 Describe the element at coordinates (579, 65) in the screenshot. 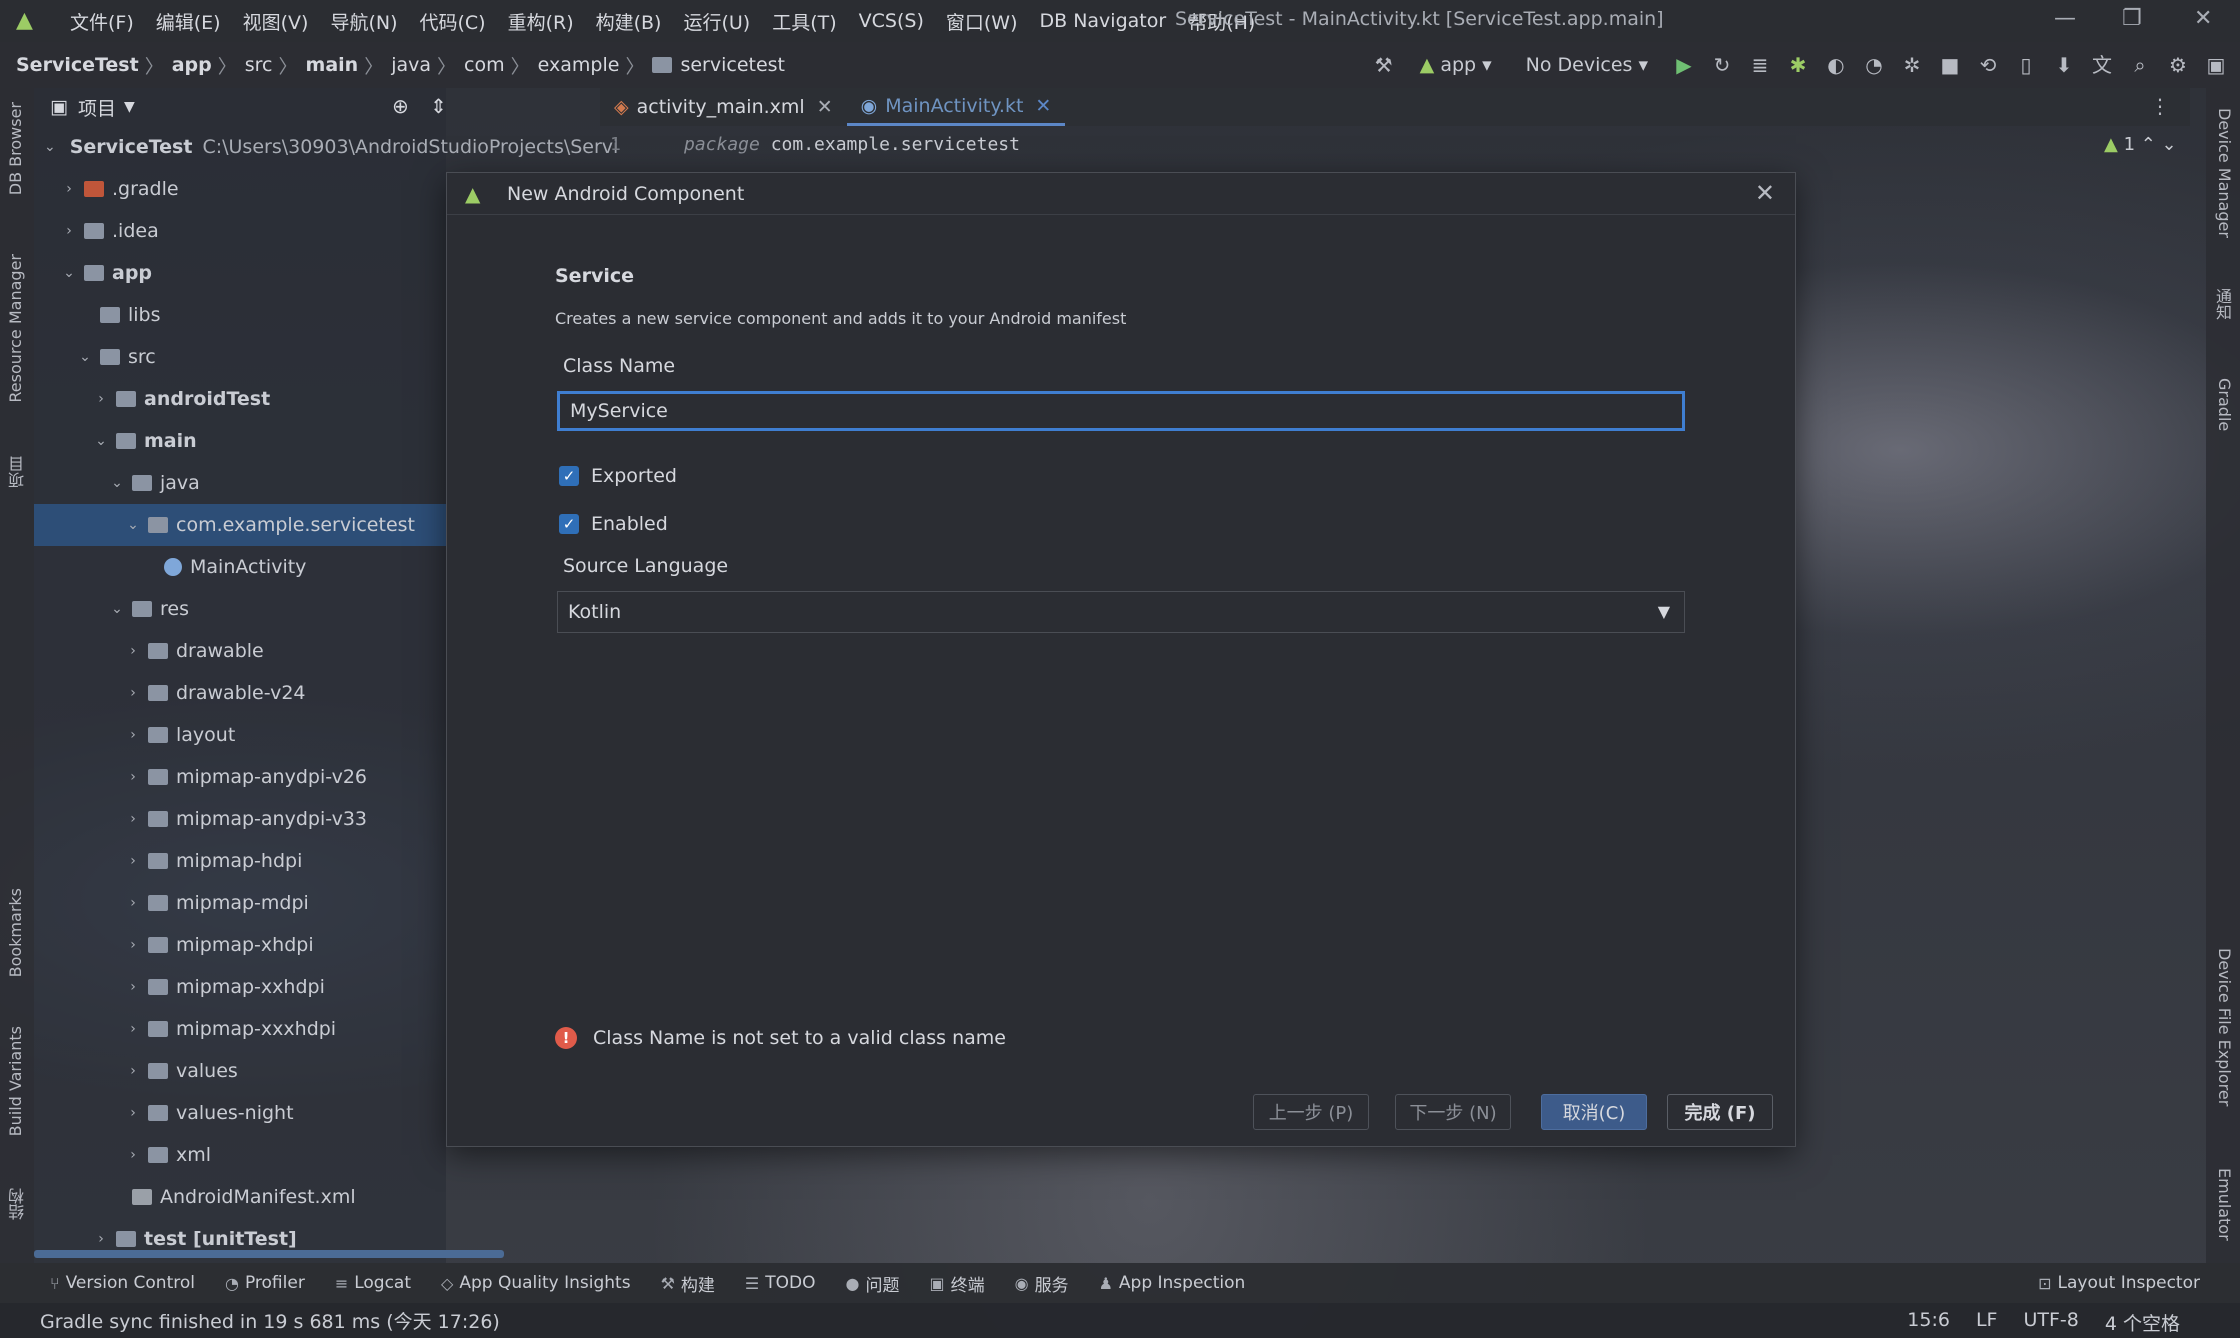

I see `breadcrumb-example: example` at that location.